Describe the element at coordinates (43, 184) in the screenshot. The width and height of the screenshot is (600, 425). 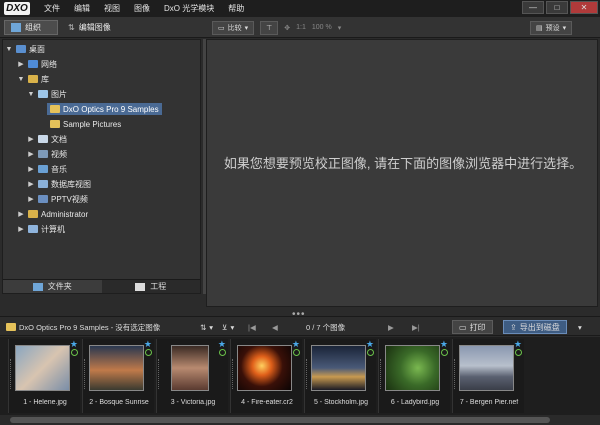
I see `database-icon` at that location.